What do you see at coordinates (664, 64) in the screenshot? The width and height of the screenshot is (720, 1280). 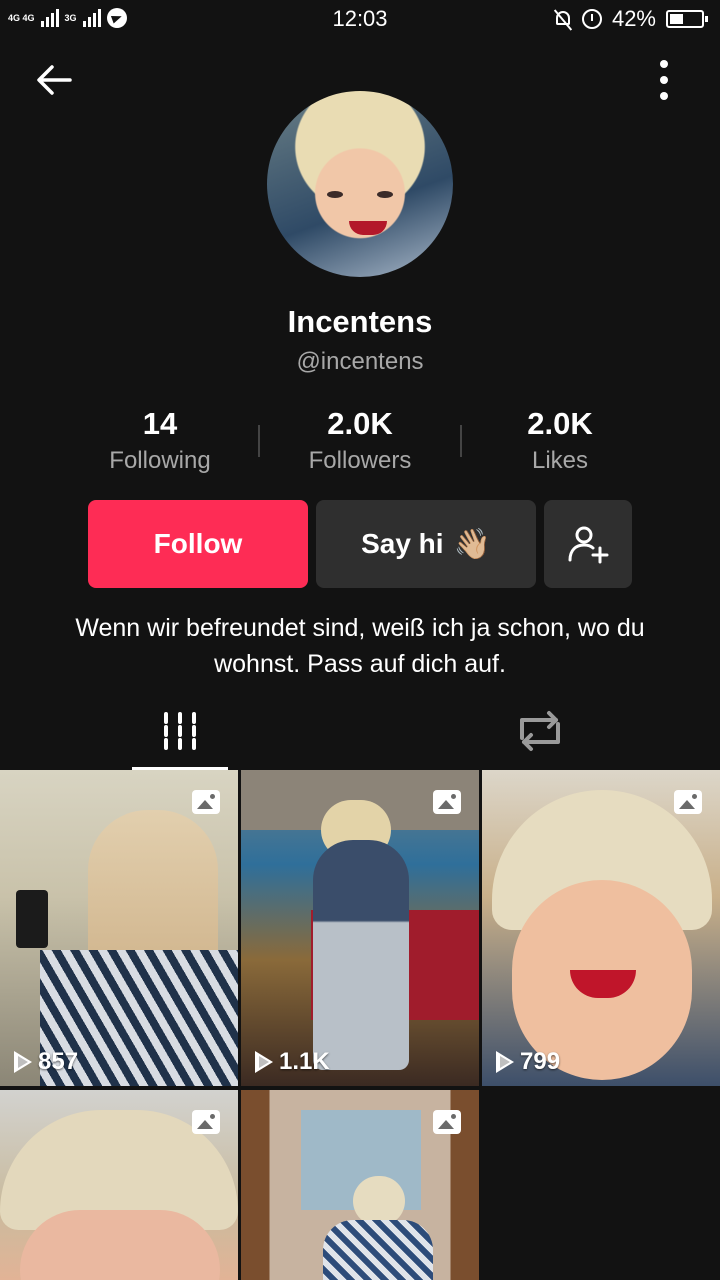 I see `vertical-dots-icon` at bounding box center [664, 64].